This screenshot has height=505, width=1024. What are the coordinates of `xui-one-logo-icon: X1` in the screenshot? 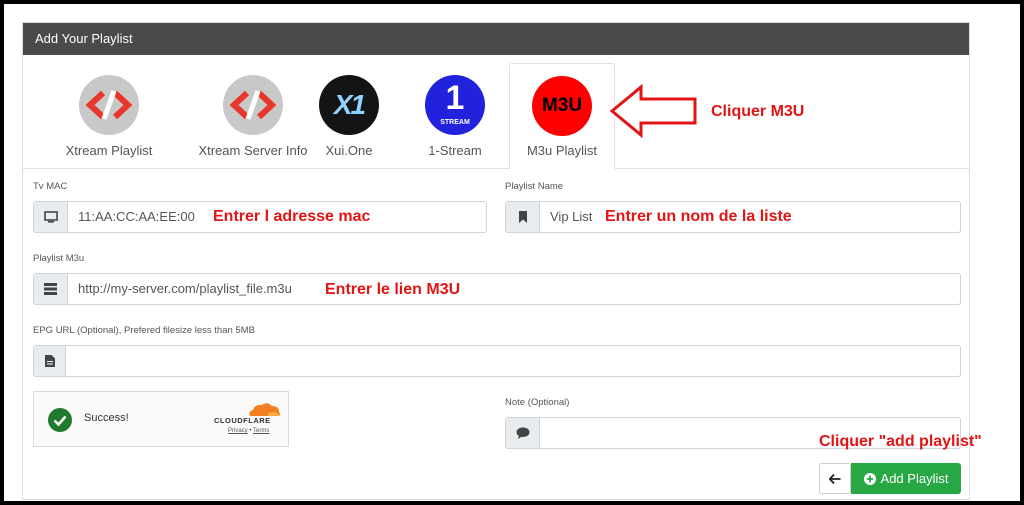 It's located at (349, 105).